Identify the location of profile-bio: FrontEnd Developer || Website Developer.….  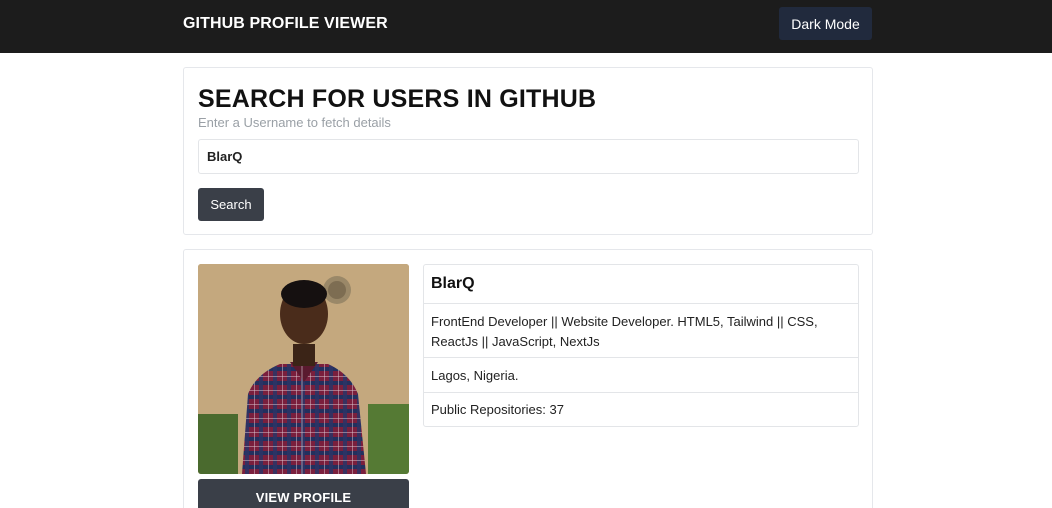
(641, 330).